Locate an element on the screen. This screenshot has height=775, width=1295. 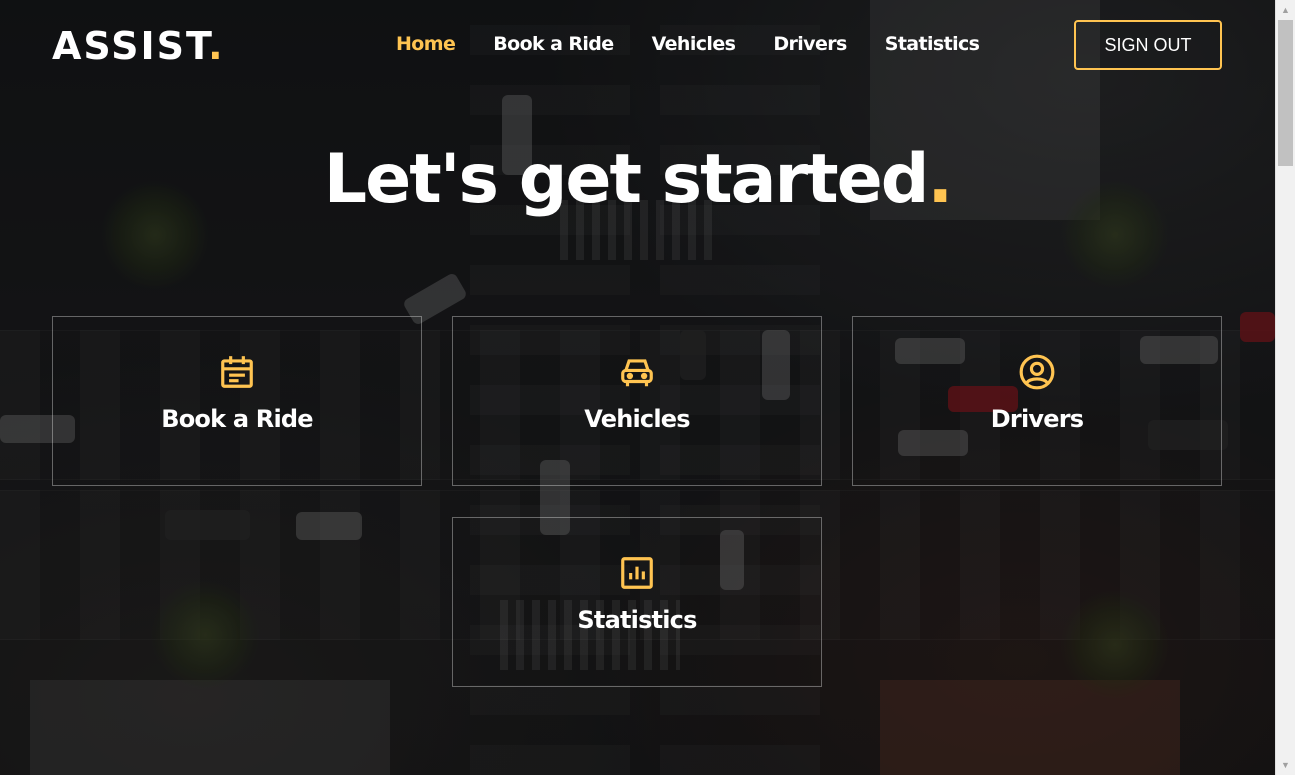
scroll-up-arrow-icon: ▲ is located at coordinates (1285, 10).